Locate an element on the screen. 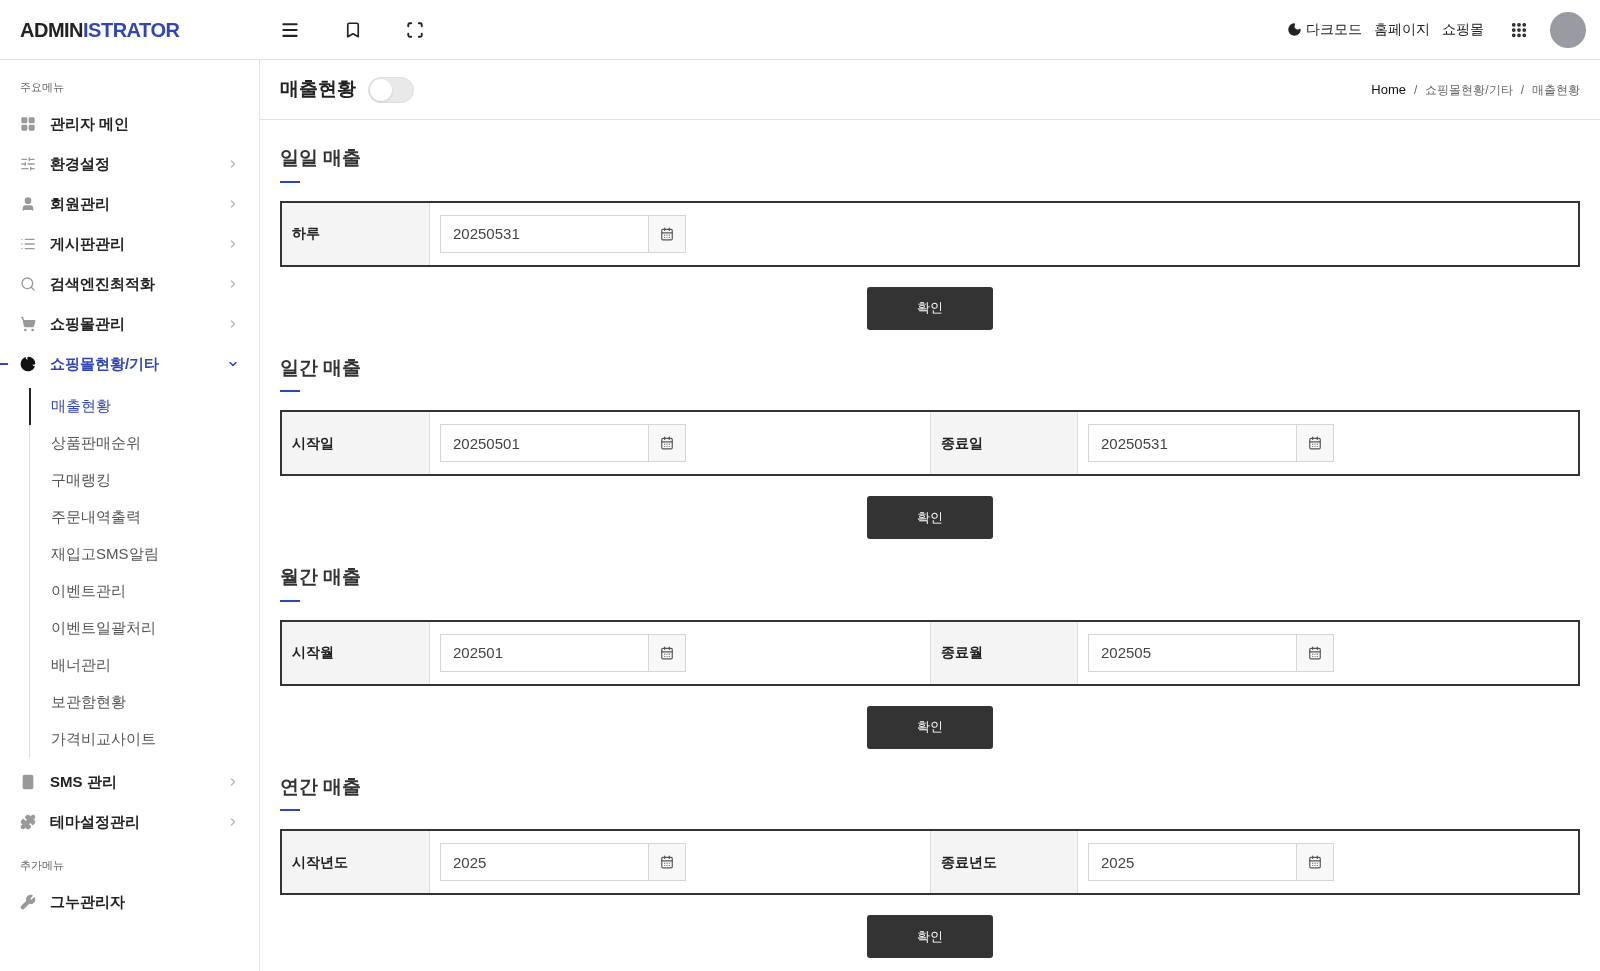 The width and height of the screenshot is (1600, 971). sidebar-group-title: 주요메뉴 is located at coordinates (42, 87).